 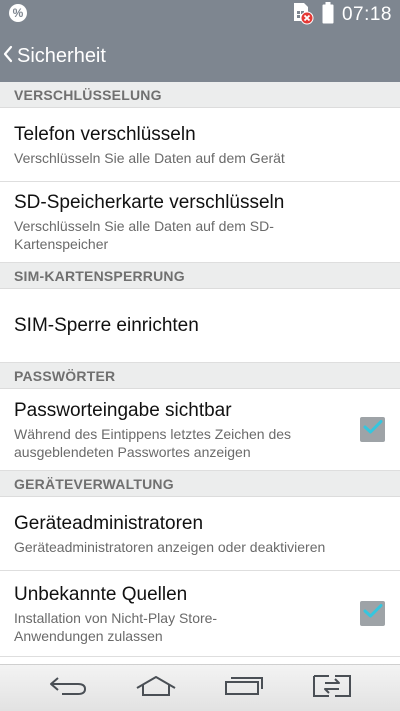 I want to click on recent-apps-icon, so click(x=244, y=688).